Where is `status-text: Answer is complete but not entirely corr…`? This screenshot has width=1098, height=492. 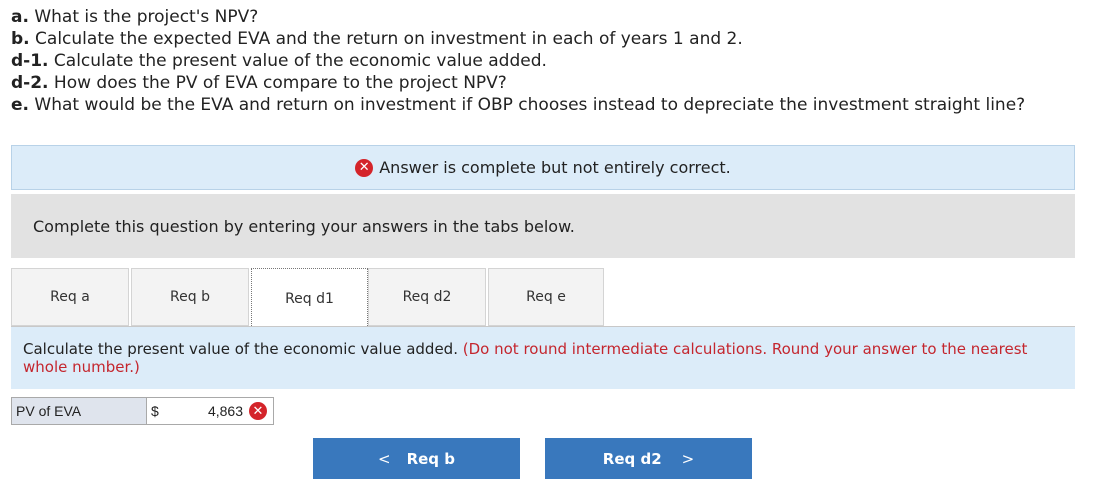 status-text: Answer is complete but not entirely corr… is located at coordinates (555, 167).